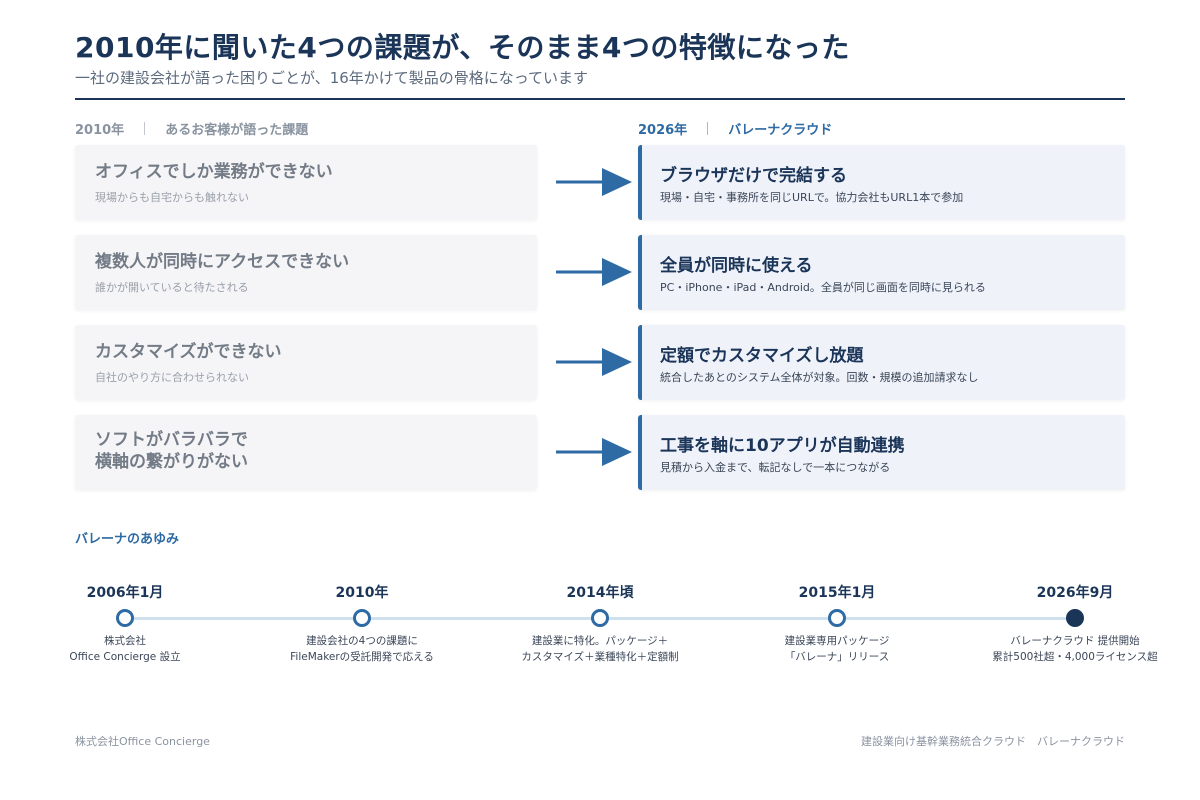  I want to click on timeline-desc: バレーナクラウド 提供開始 累計500社超・4,000ライセンス超, so click(1075, 649).